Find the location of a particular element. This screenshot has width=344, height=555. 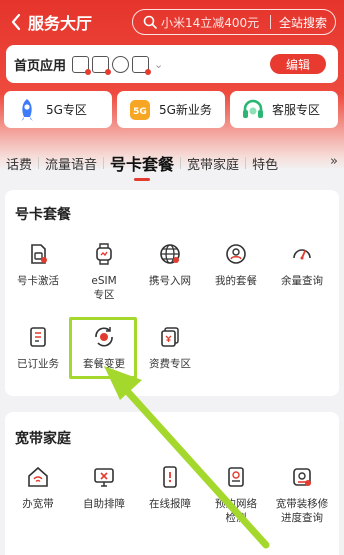

tag-mini-icon is located at coordinates (142, 65).